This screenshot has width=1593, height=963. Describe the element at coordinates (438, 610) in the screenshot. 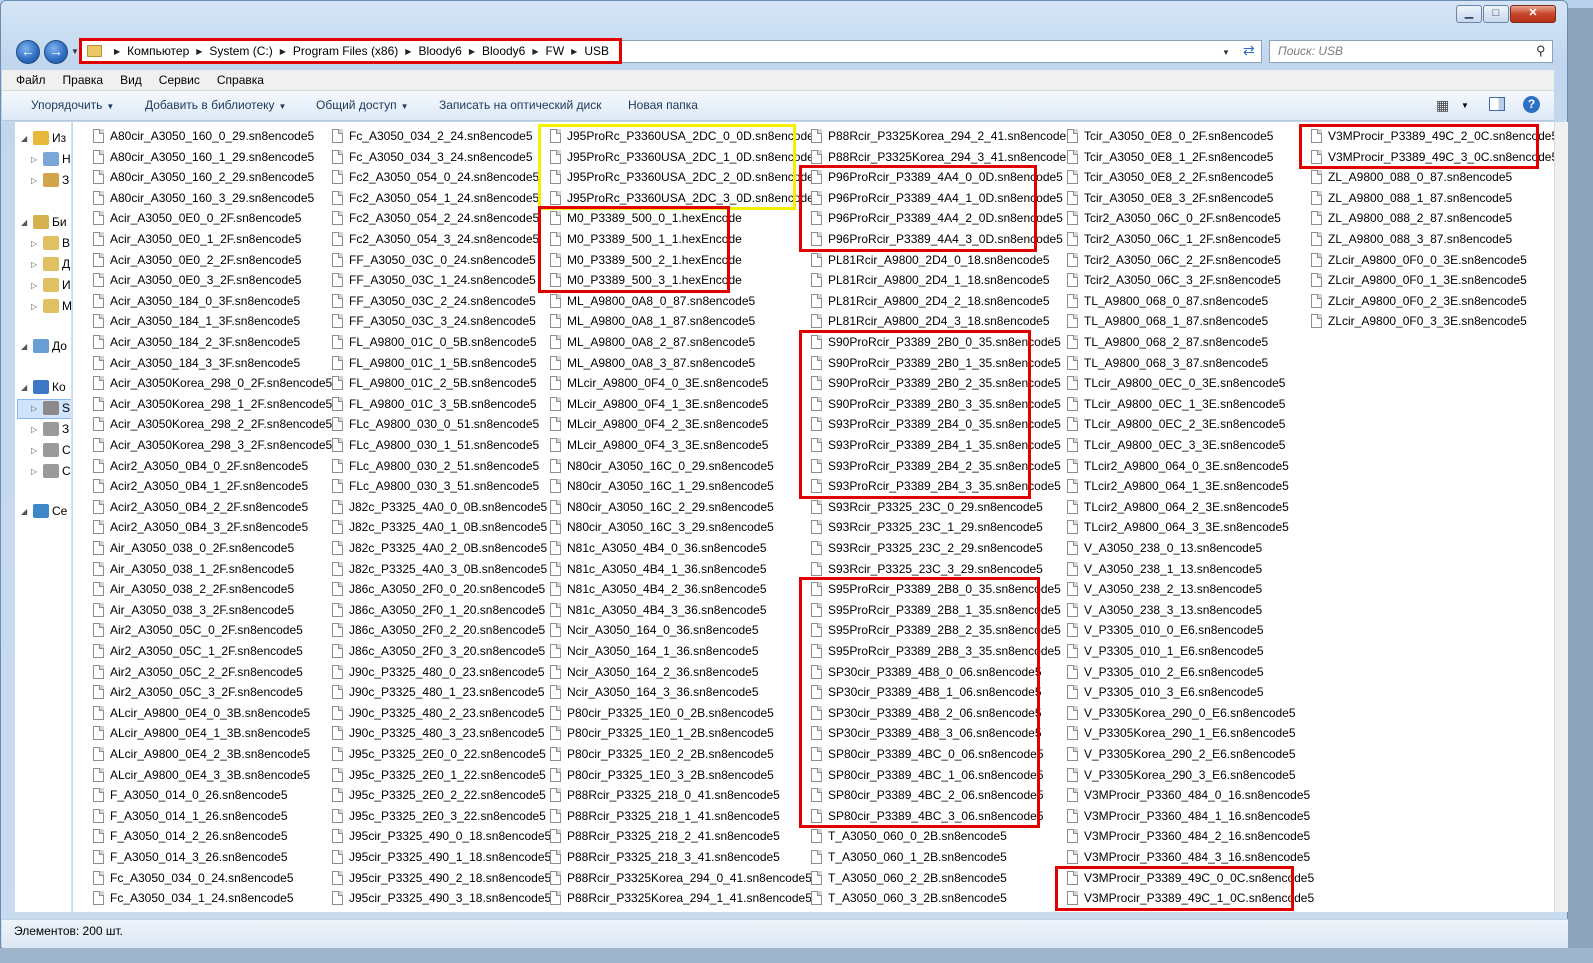

I see `file-item: J86c_A3050_2F0_1_20.sn8encode5` at that location.